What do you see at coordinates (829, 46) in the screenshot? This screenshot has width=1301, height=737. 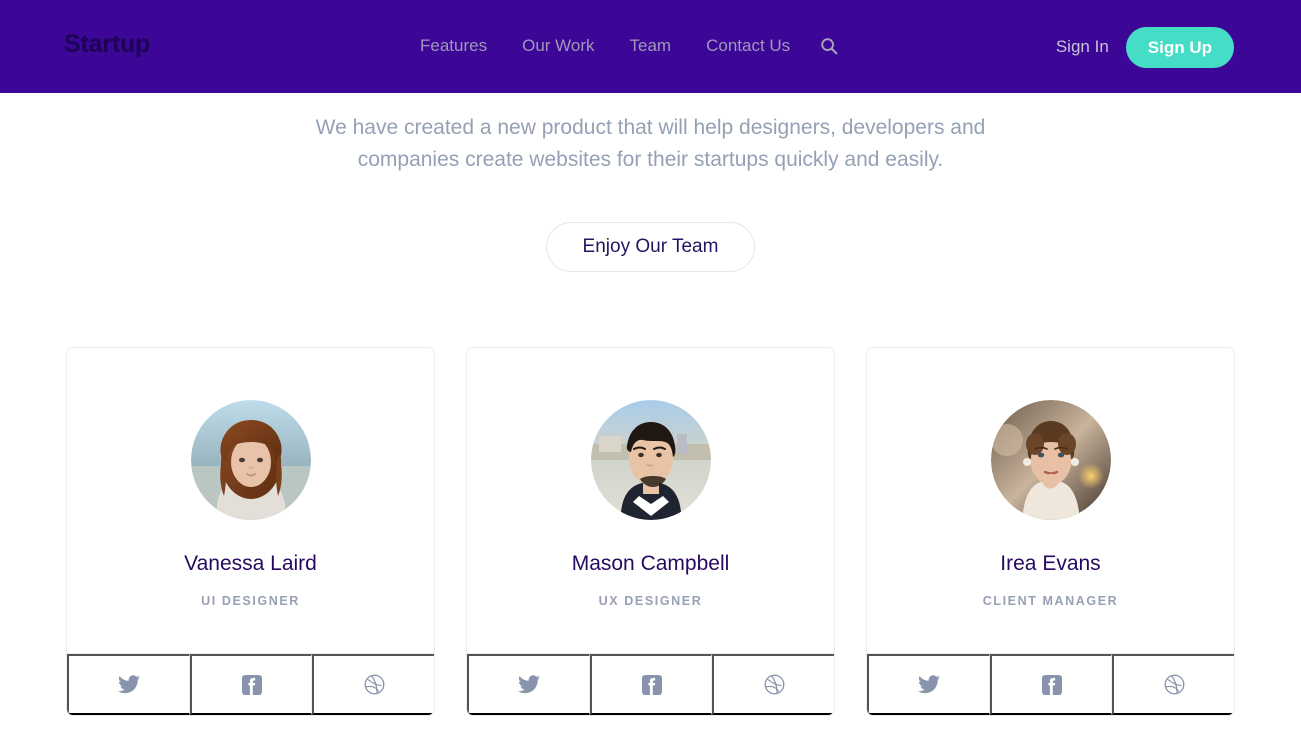 I see `search-icon` at bounding box center [829, 46].